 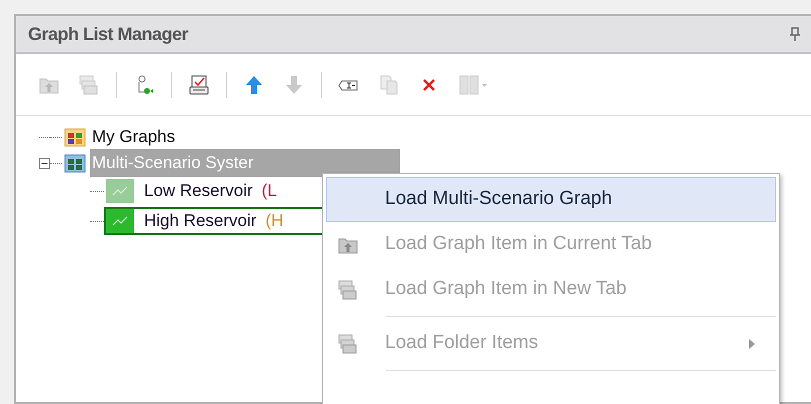 What do you see at coordinates (389, 85) in the screenshot?
I see `copy-icon` at bounding box center [389, 85].